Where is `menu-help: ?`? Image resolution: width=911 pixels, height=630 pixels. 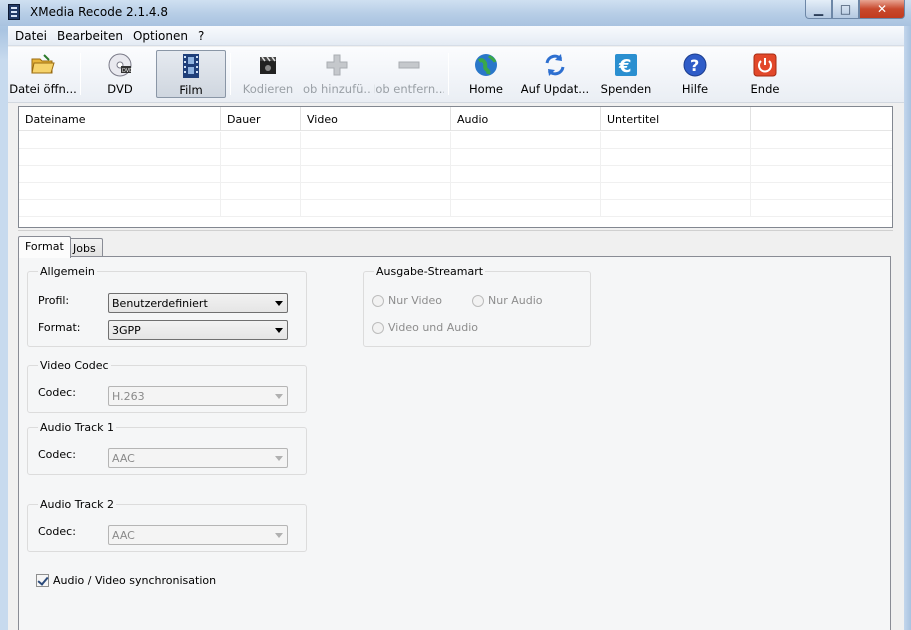
menu-help: ? is located at coordinates (201, 36).